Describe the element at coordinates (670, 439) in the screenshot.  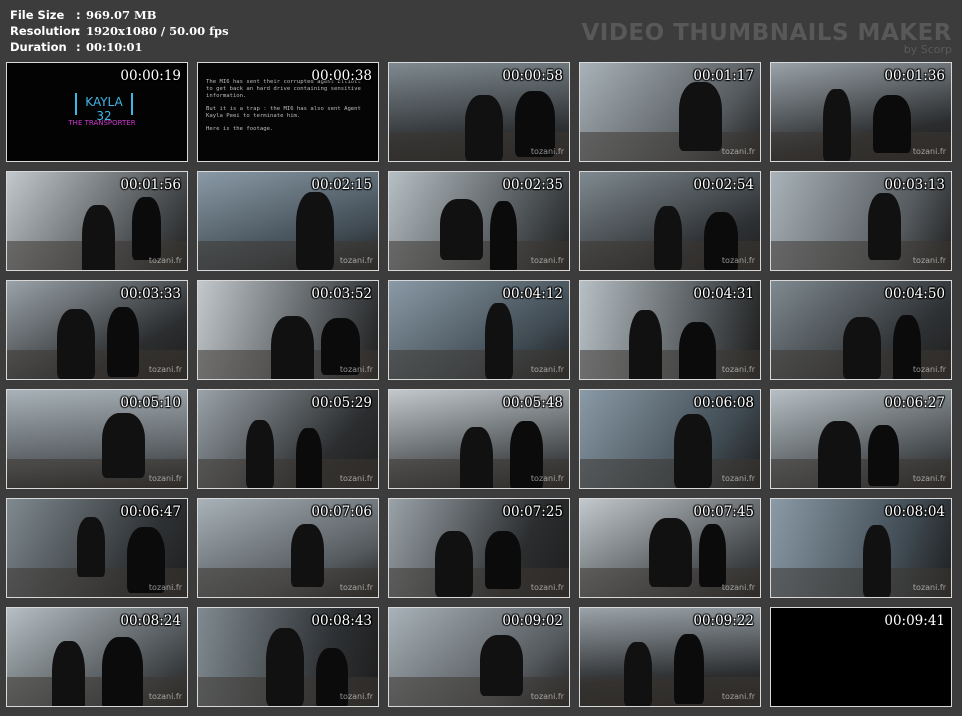
I see `video-thumbnail: tozani.fr 00:06:08` at that location.